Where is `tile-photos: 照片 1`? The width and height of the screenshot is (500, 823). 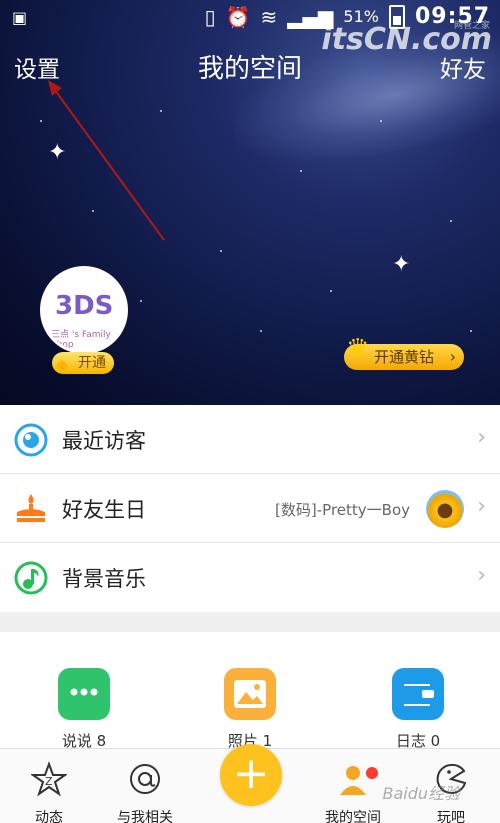 tile-photos: 照片 1 is located at coordinates (250, 709).